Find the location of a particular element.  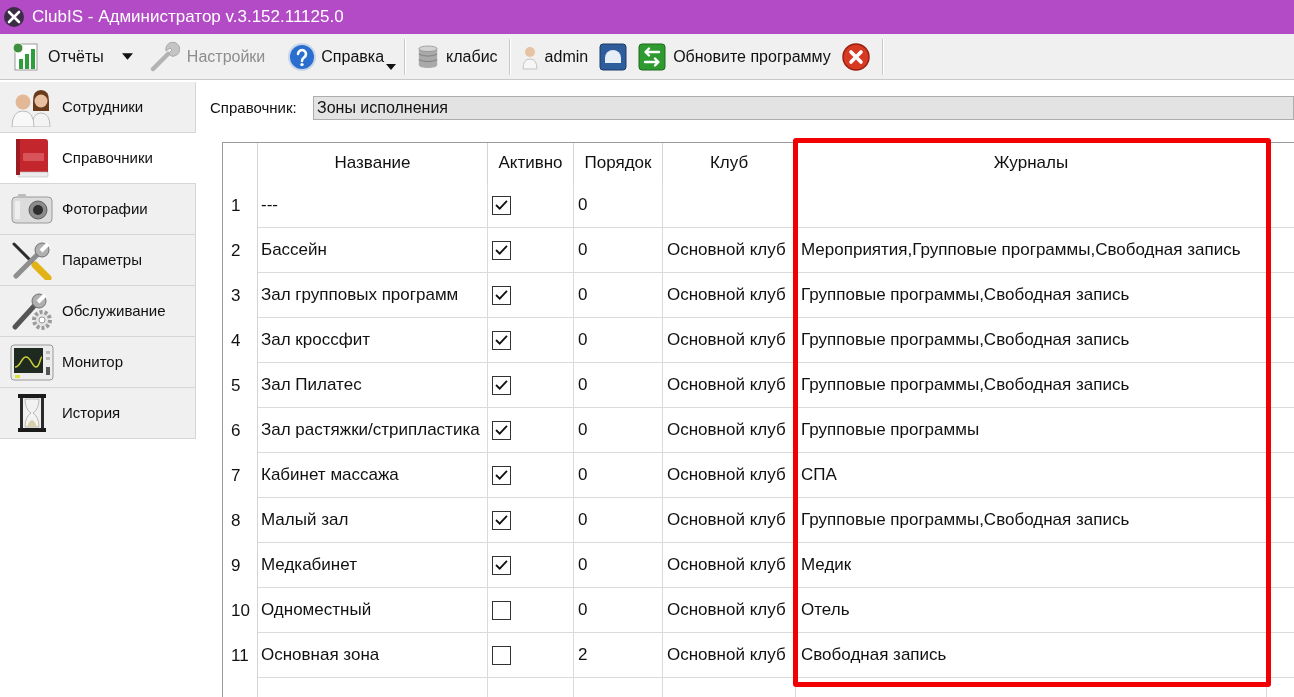

sidebar-item: Монитор is located at coordinates (98, 362).